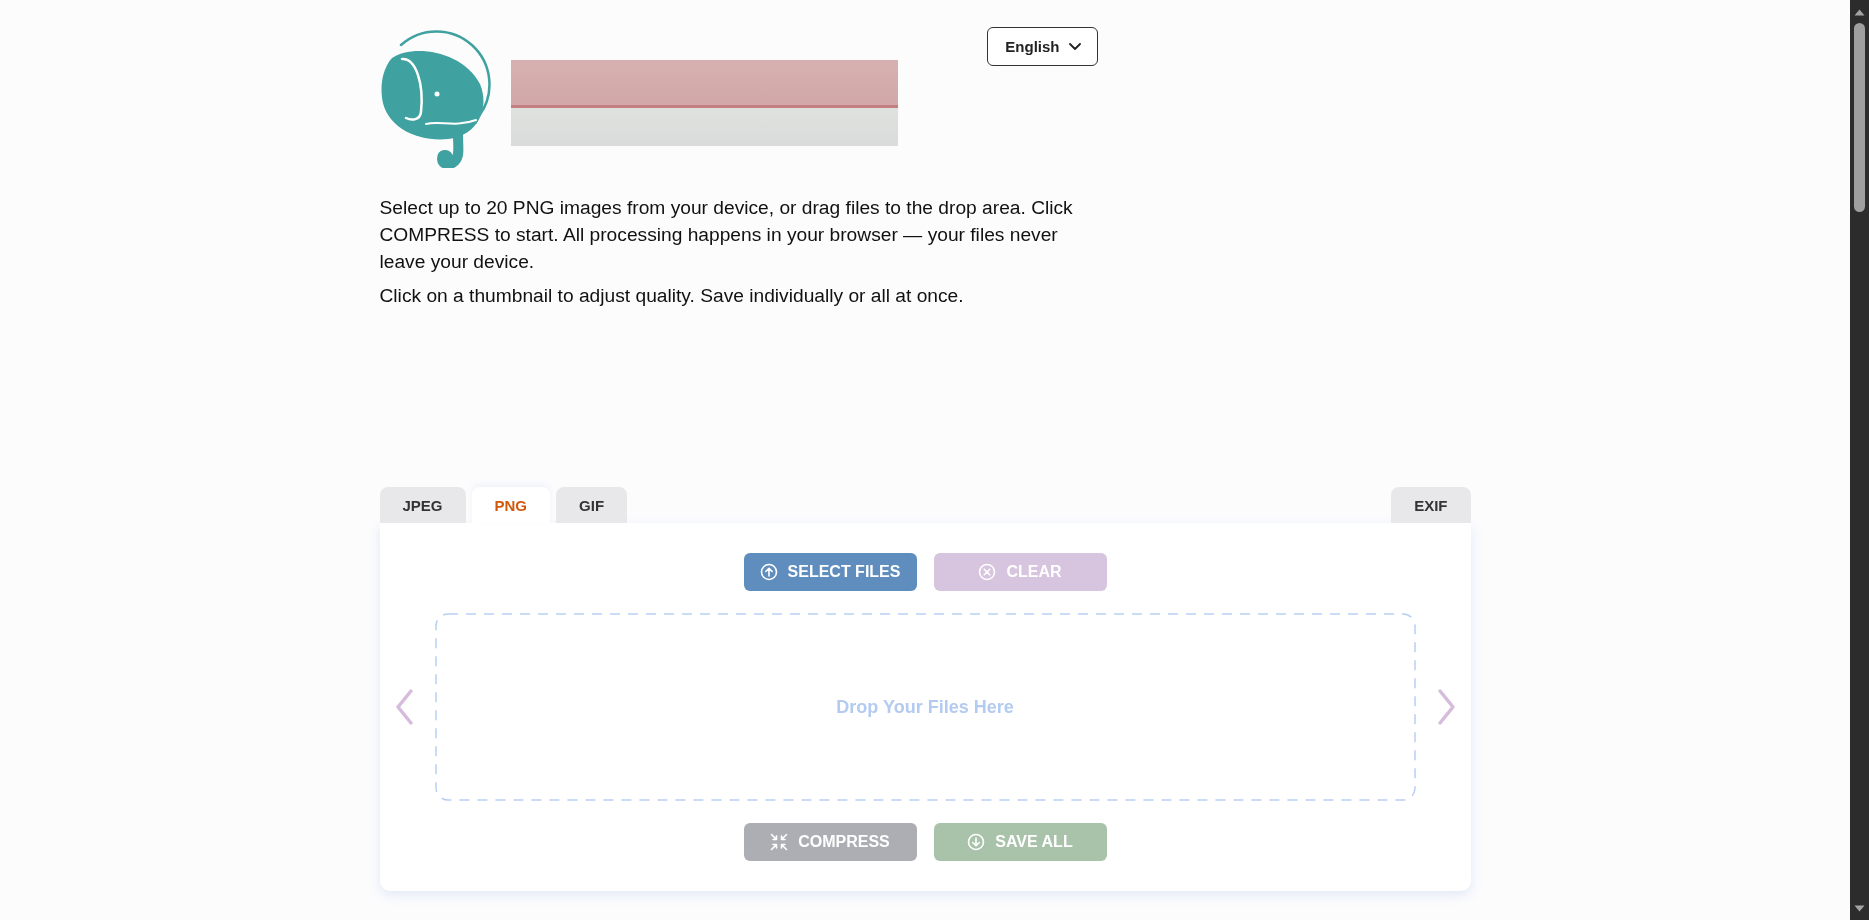  I want to click on scrollbar, so click(1859, 460).